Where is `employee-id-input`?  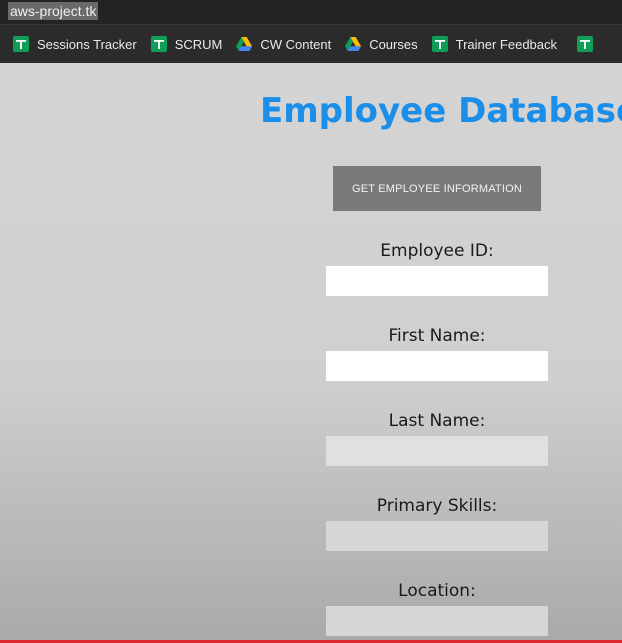
employee-id-input is located at coordinates (437, 281).